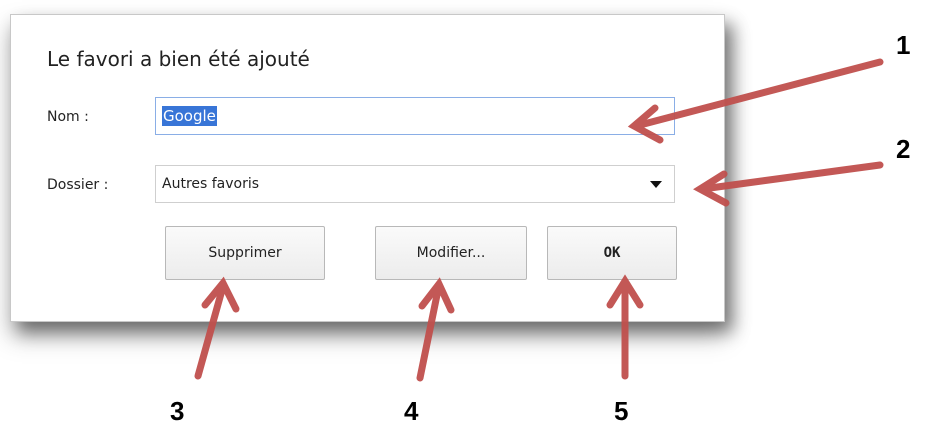 This screenshot has width=931, height=429. Describe the element at coordinates (177, 411) in the screenshot. I see `callout-number-3: 3` at that location.